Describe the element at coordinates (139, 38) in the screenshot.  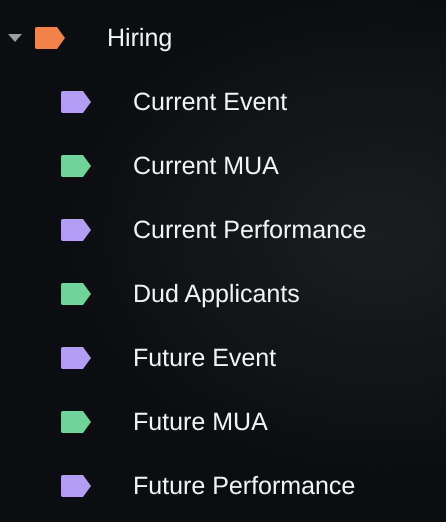
I see `label-name: Hiring` at that location.